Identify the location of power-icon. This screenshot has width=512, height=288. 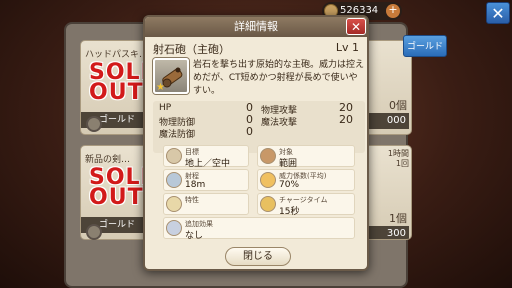
(268, 180).